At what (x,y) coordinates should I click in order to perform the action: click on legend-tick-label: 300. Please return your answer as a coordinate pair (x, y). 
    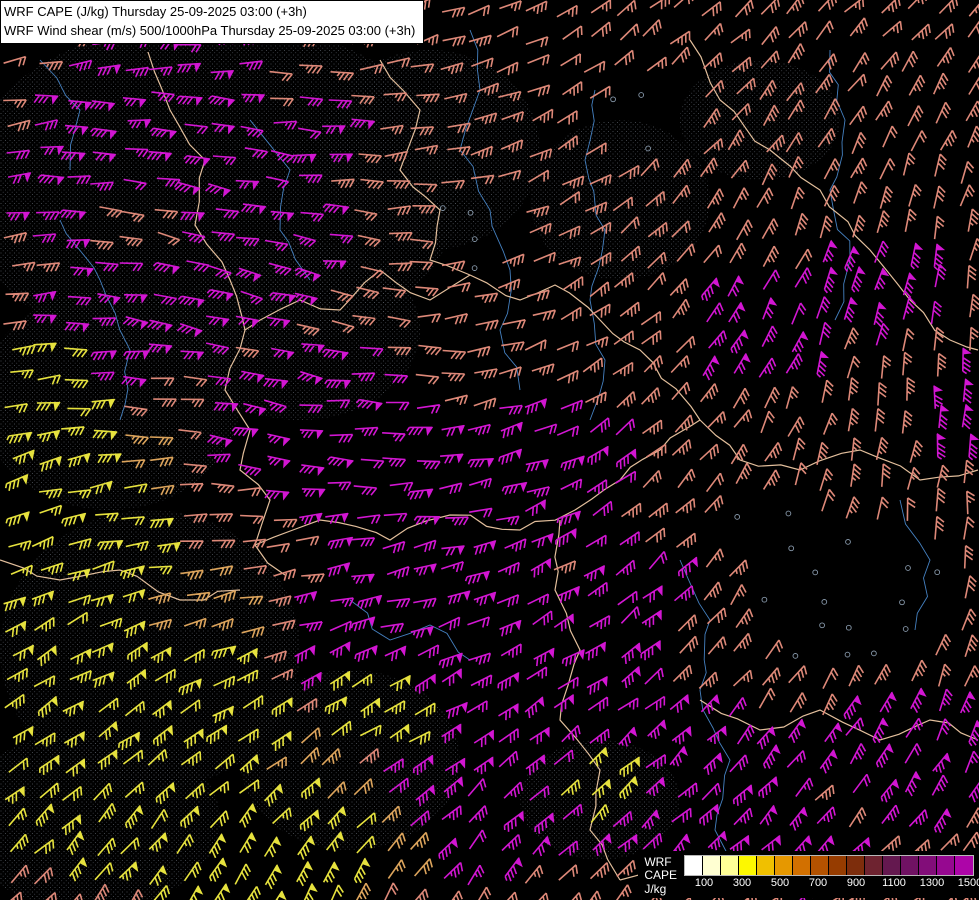
    Looking at the image, I should click on (742, 882).